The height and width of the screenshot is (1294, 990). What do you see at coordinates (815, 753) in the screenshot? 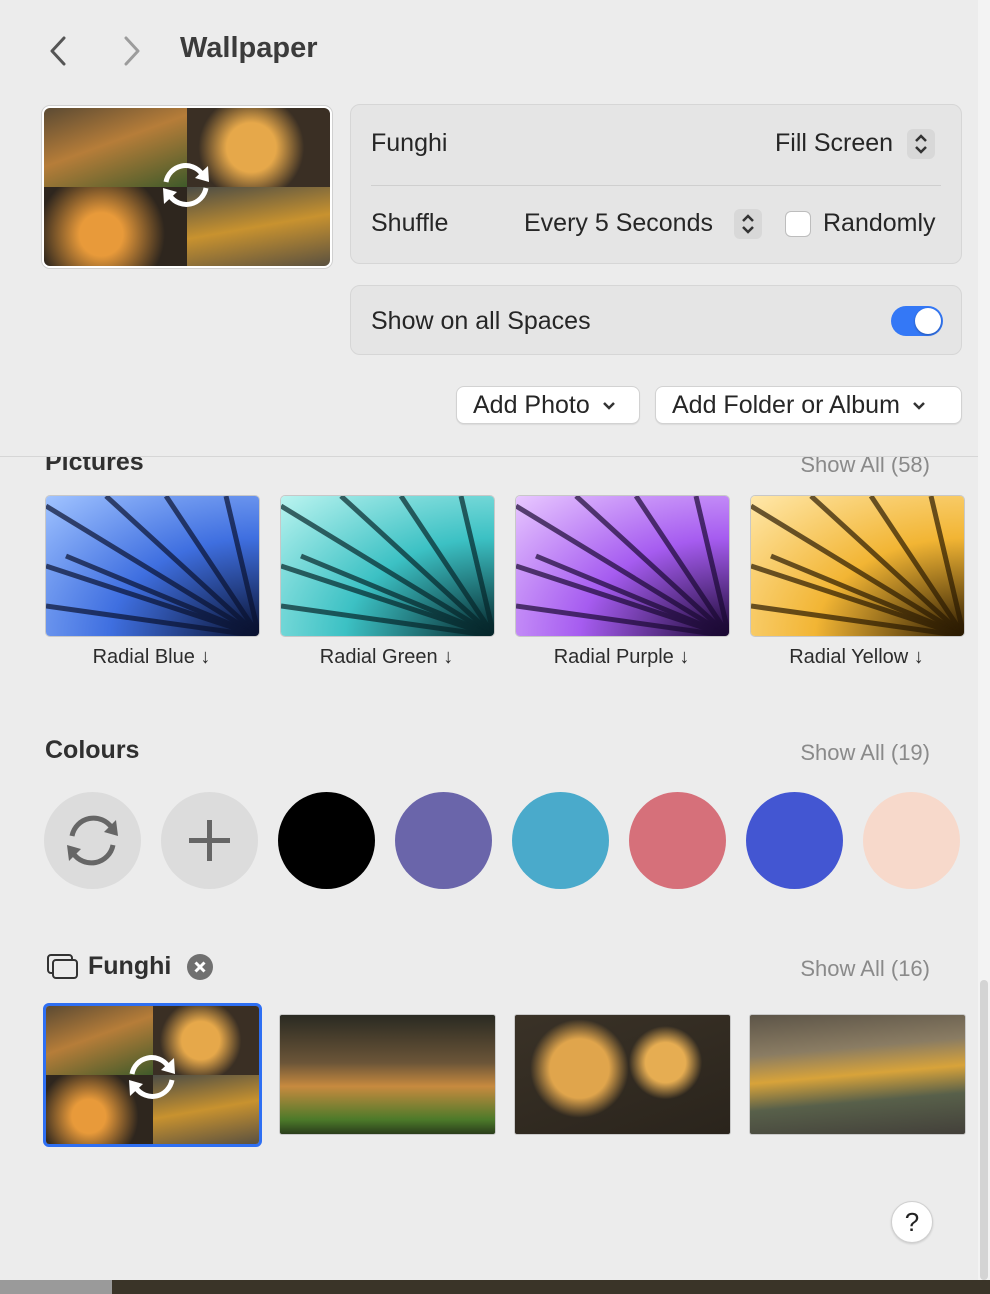
I see `colours-show-all: Show All (19)` at bounding box center [815, 753].